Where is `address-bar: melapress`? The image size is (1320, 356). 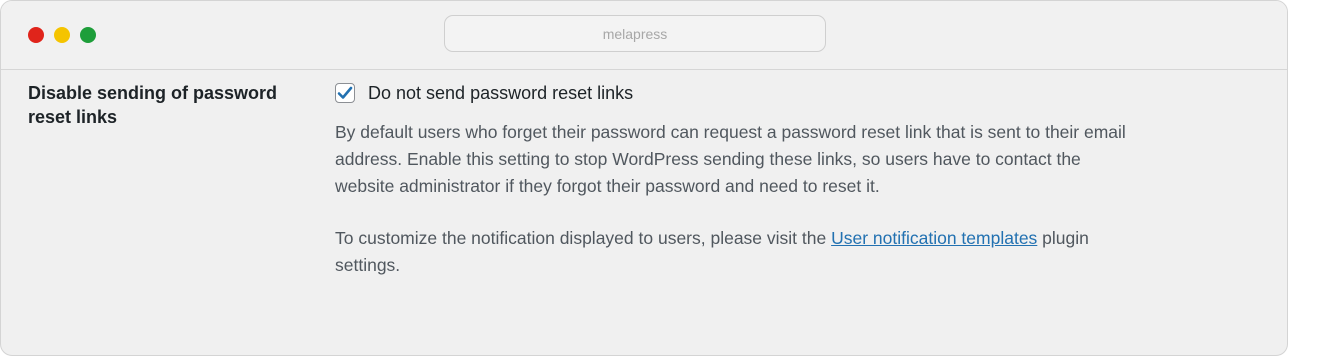
address-bar: melapress is located at coordinates (635, 33).